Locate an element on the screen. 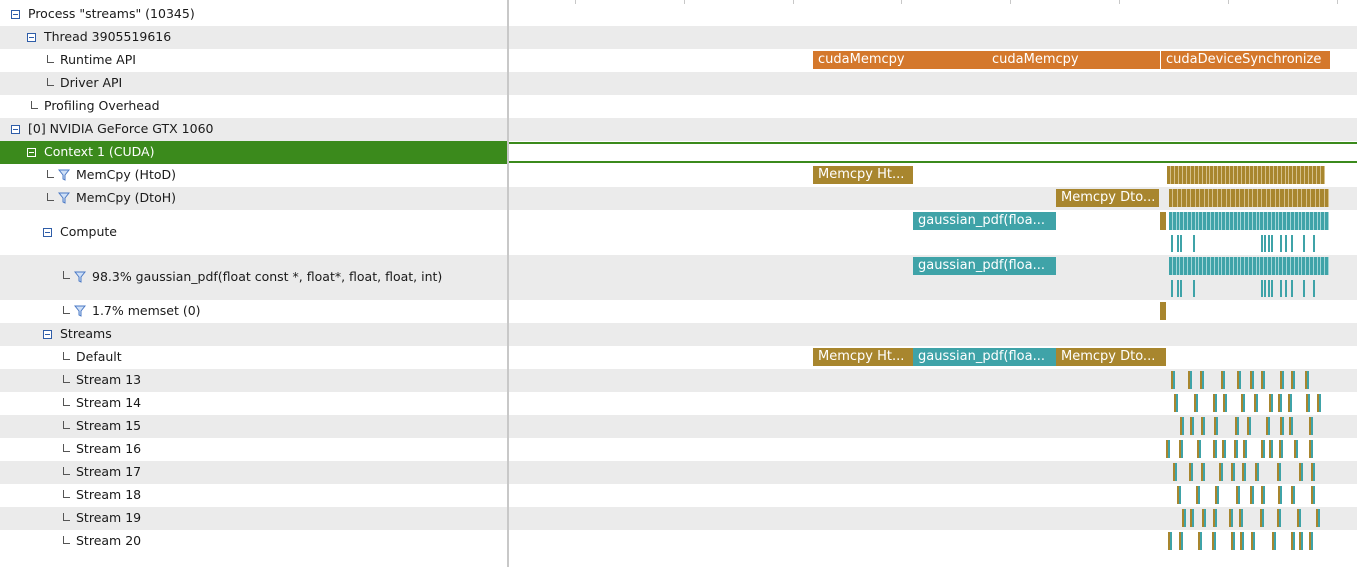  stream-16-activity is located at coordinates (1240, 449).